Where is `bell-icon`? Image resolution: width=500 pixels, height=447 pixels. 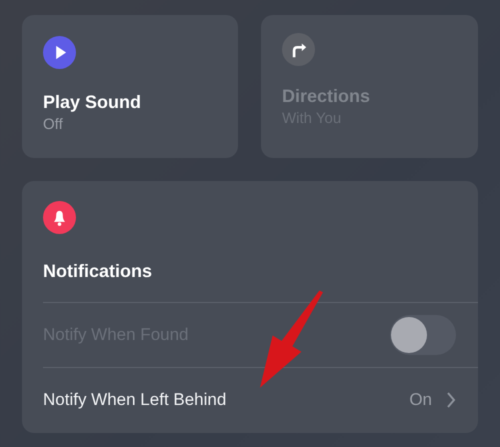
bell-icon is located at coordinates (59, 217).